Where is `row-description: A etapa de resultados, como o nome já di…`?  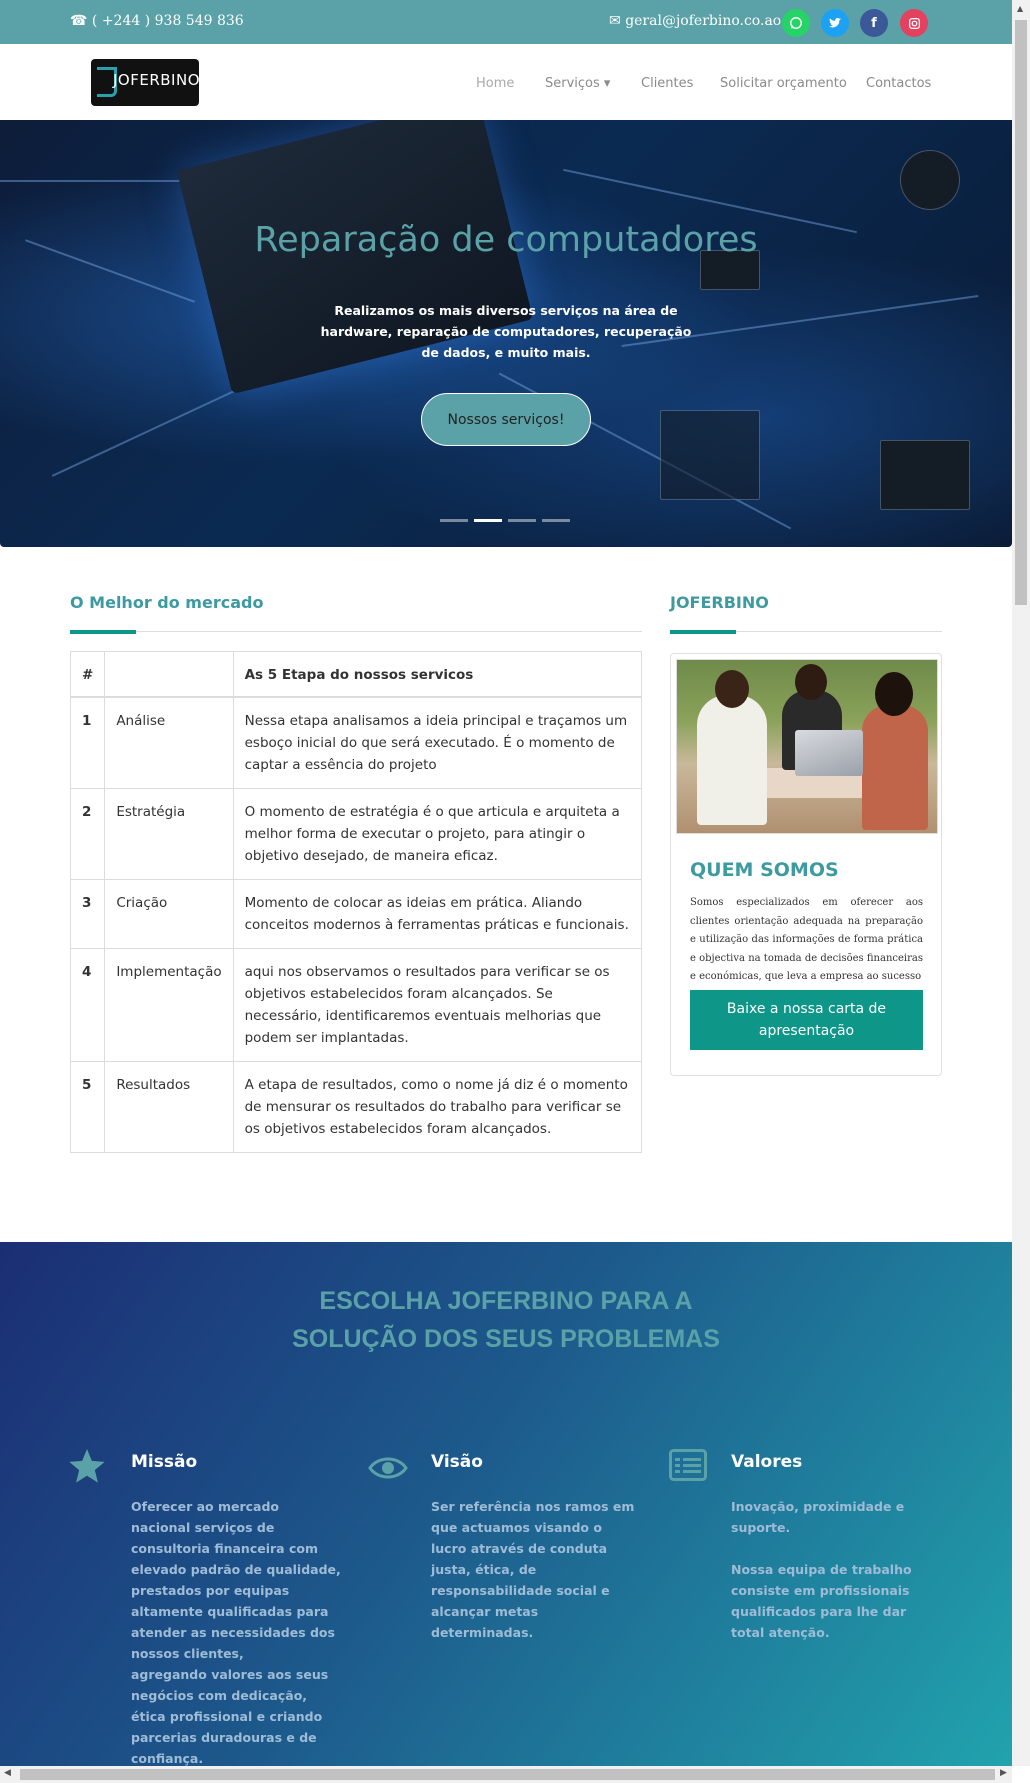 row-description: A etapa de resultados, como o nome já di… is located at coordinates (437, 1107).